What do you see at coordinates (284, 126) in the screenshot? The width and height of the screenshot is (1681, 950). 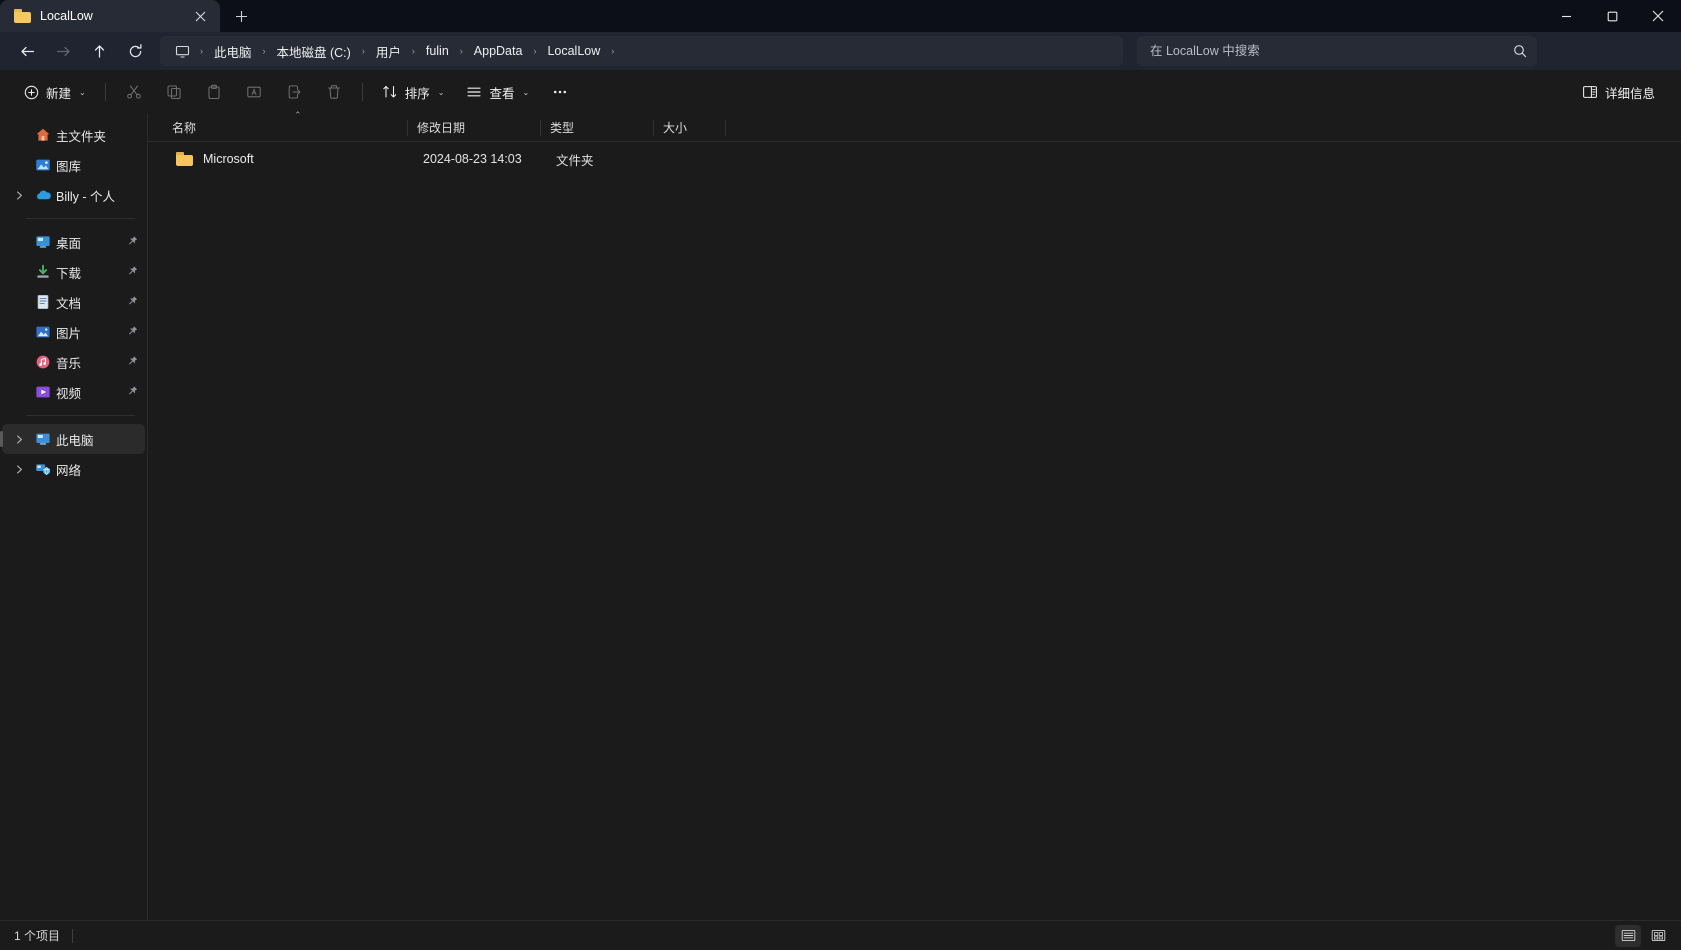 I see `column-header-name: 名称 ⌃` at bounding box center [284, 126].